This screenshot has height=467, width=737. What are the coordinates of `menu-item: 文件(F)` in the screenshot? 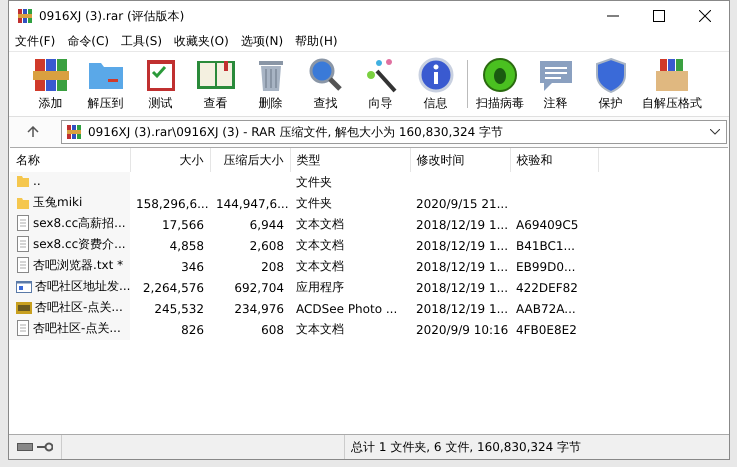 It's located at (35, 41).